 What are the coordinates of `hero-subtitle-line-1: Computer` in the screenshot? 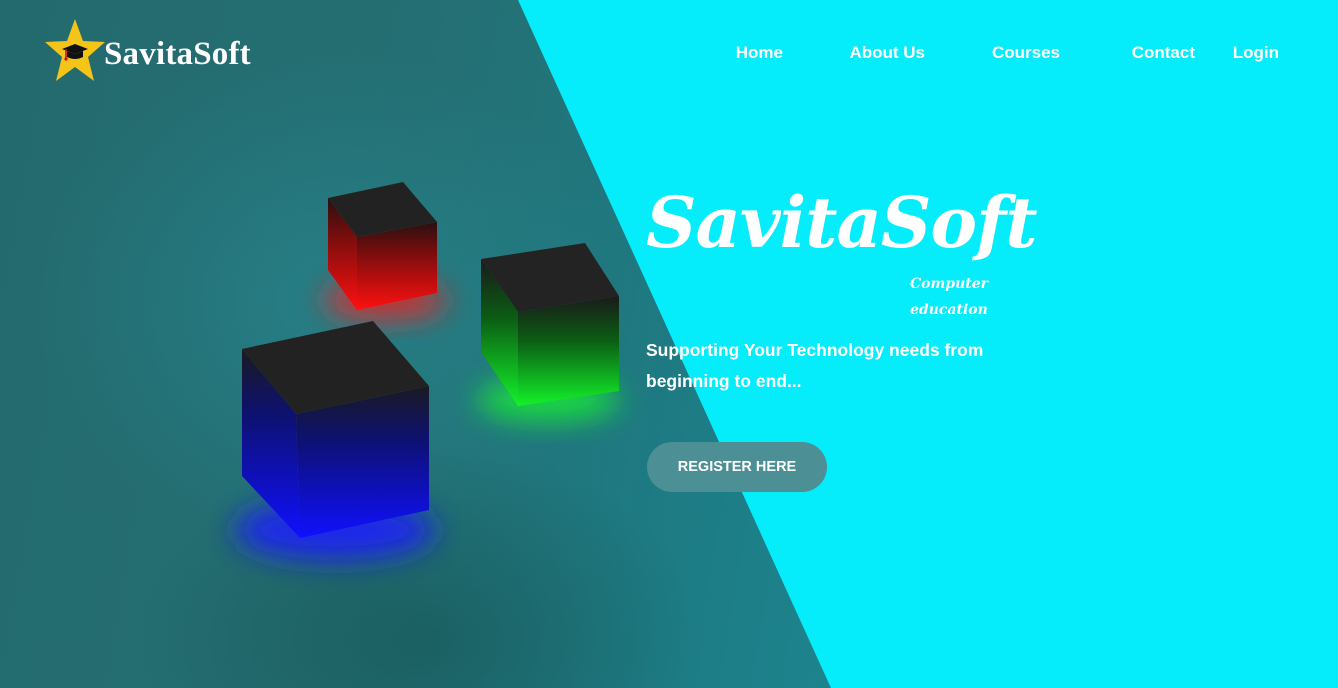 It's located at (949, 284).